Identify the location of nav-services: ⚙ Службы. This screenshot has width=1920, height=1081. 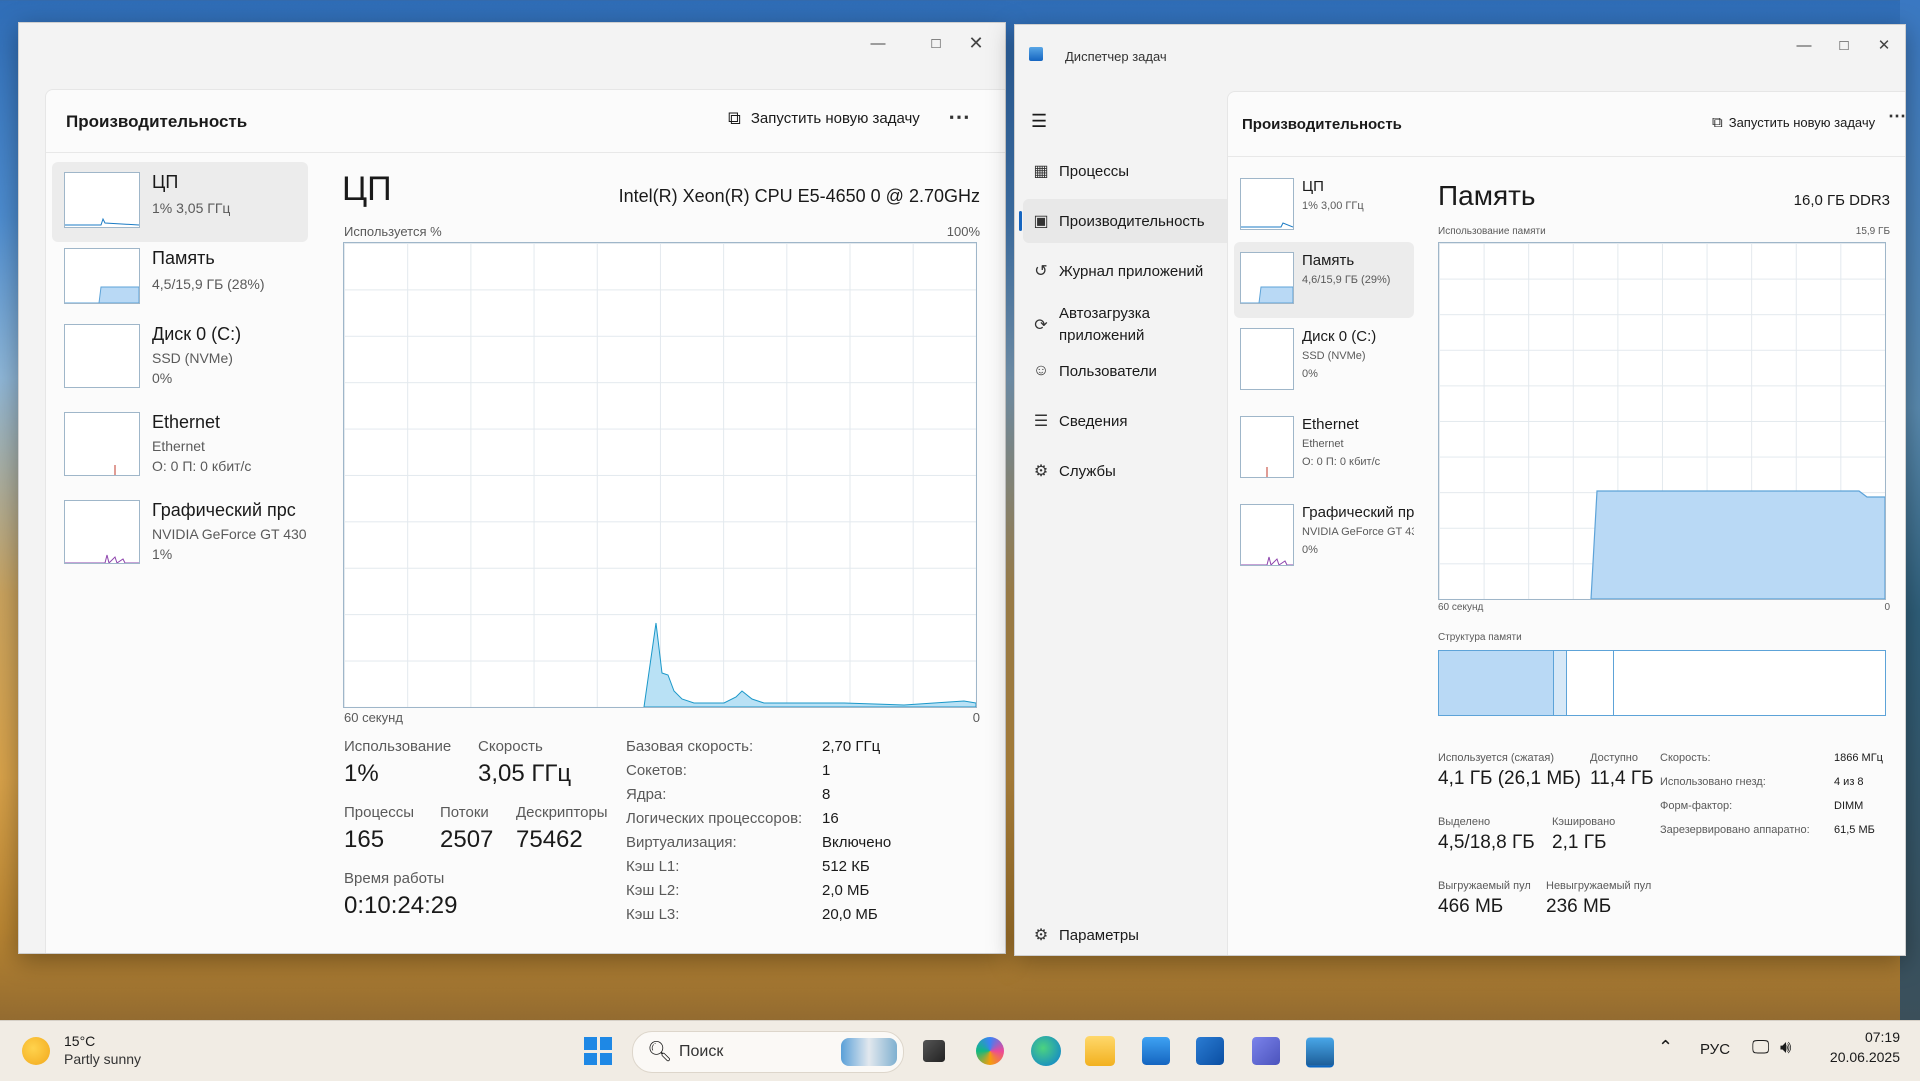
(1128, 471).